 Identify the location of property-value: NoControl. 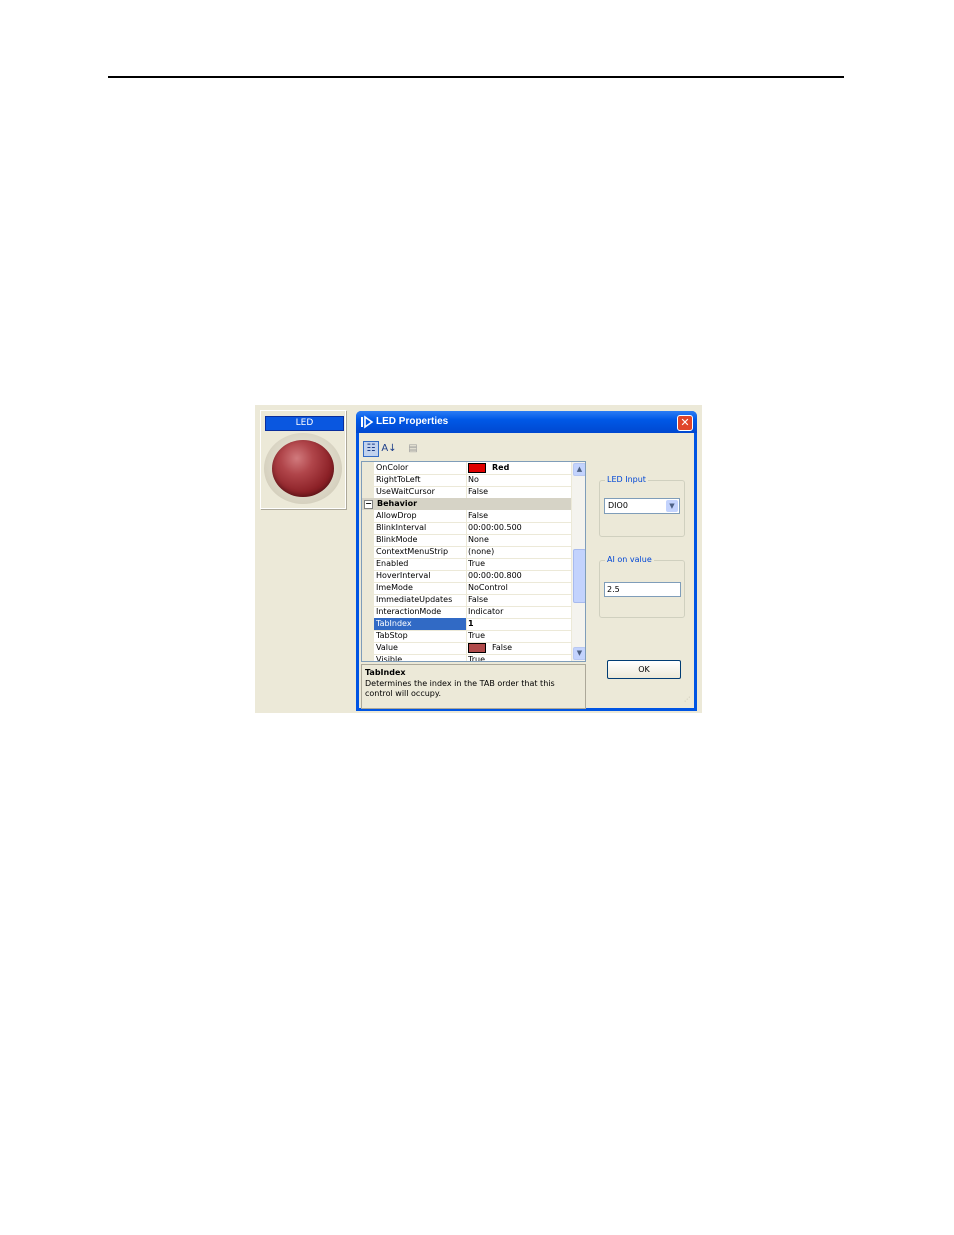
(518, 588).